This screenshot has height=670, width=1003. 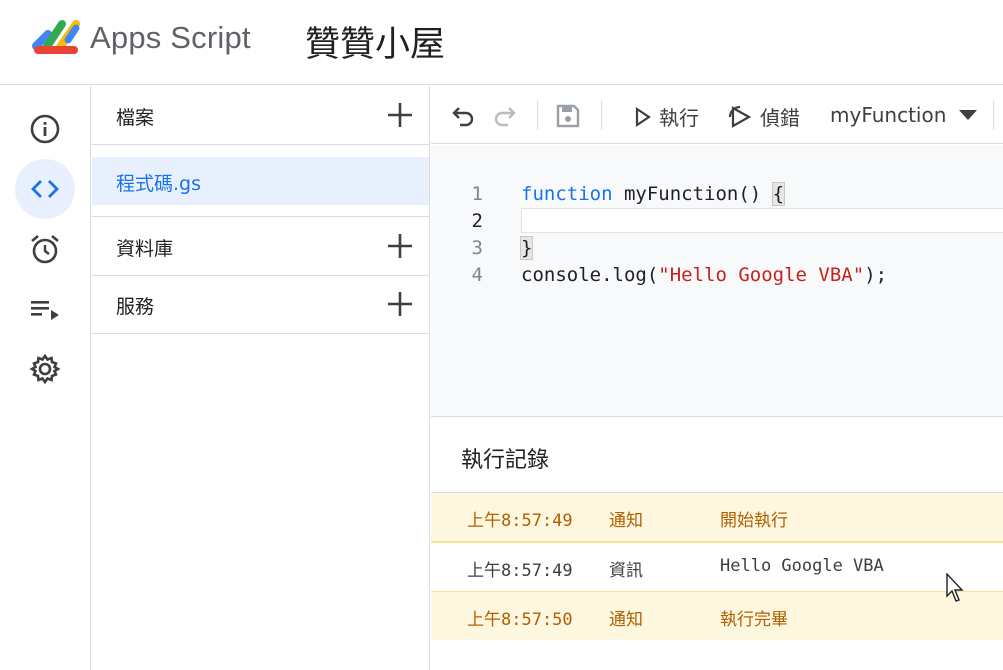 What do you see at coordinates (505, 460) in the screenshot?
I see `execution-log-title: 執行記錄` at bounding box center [505, 460].